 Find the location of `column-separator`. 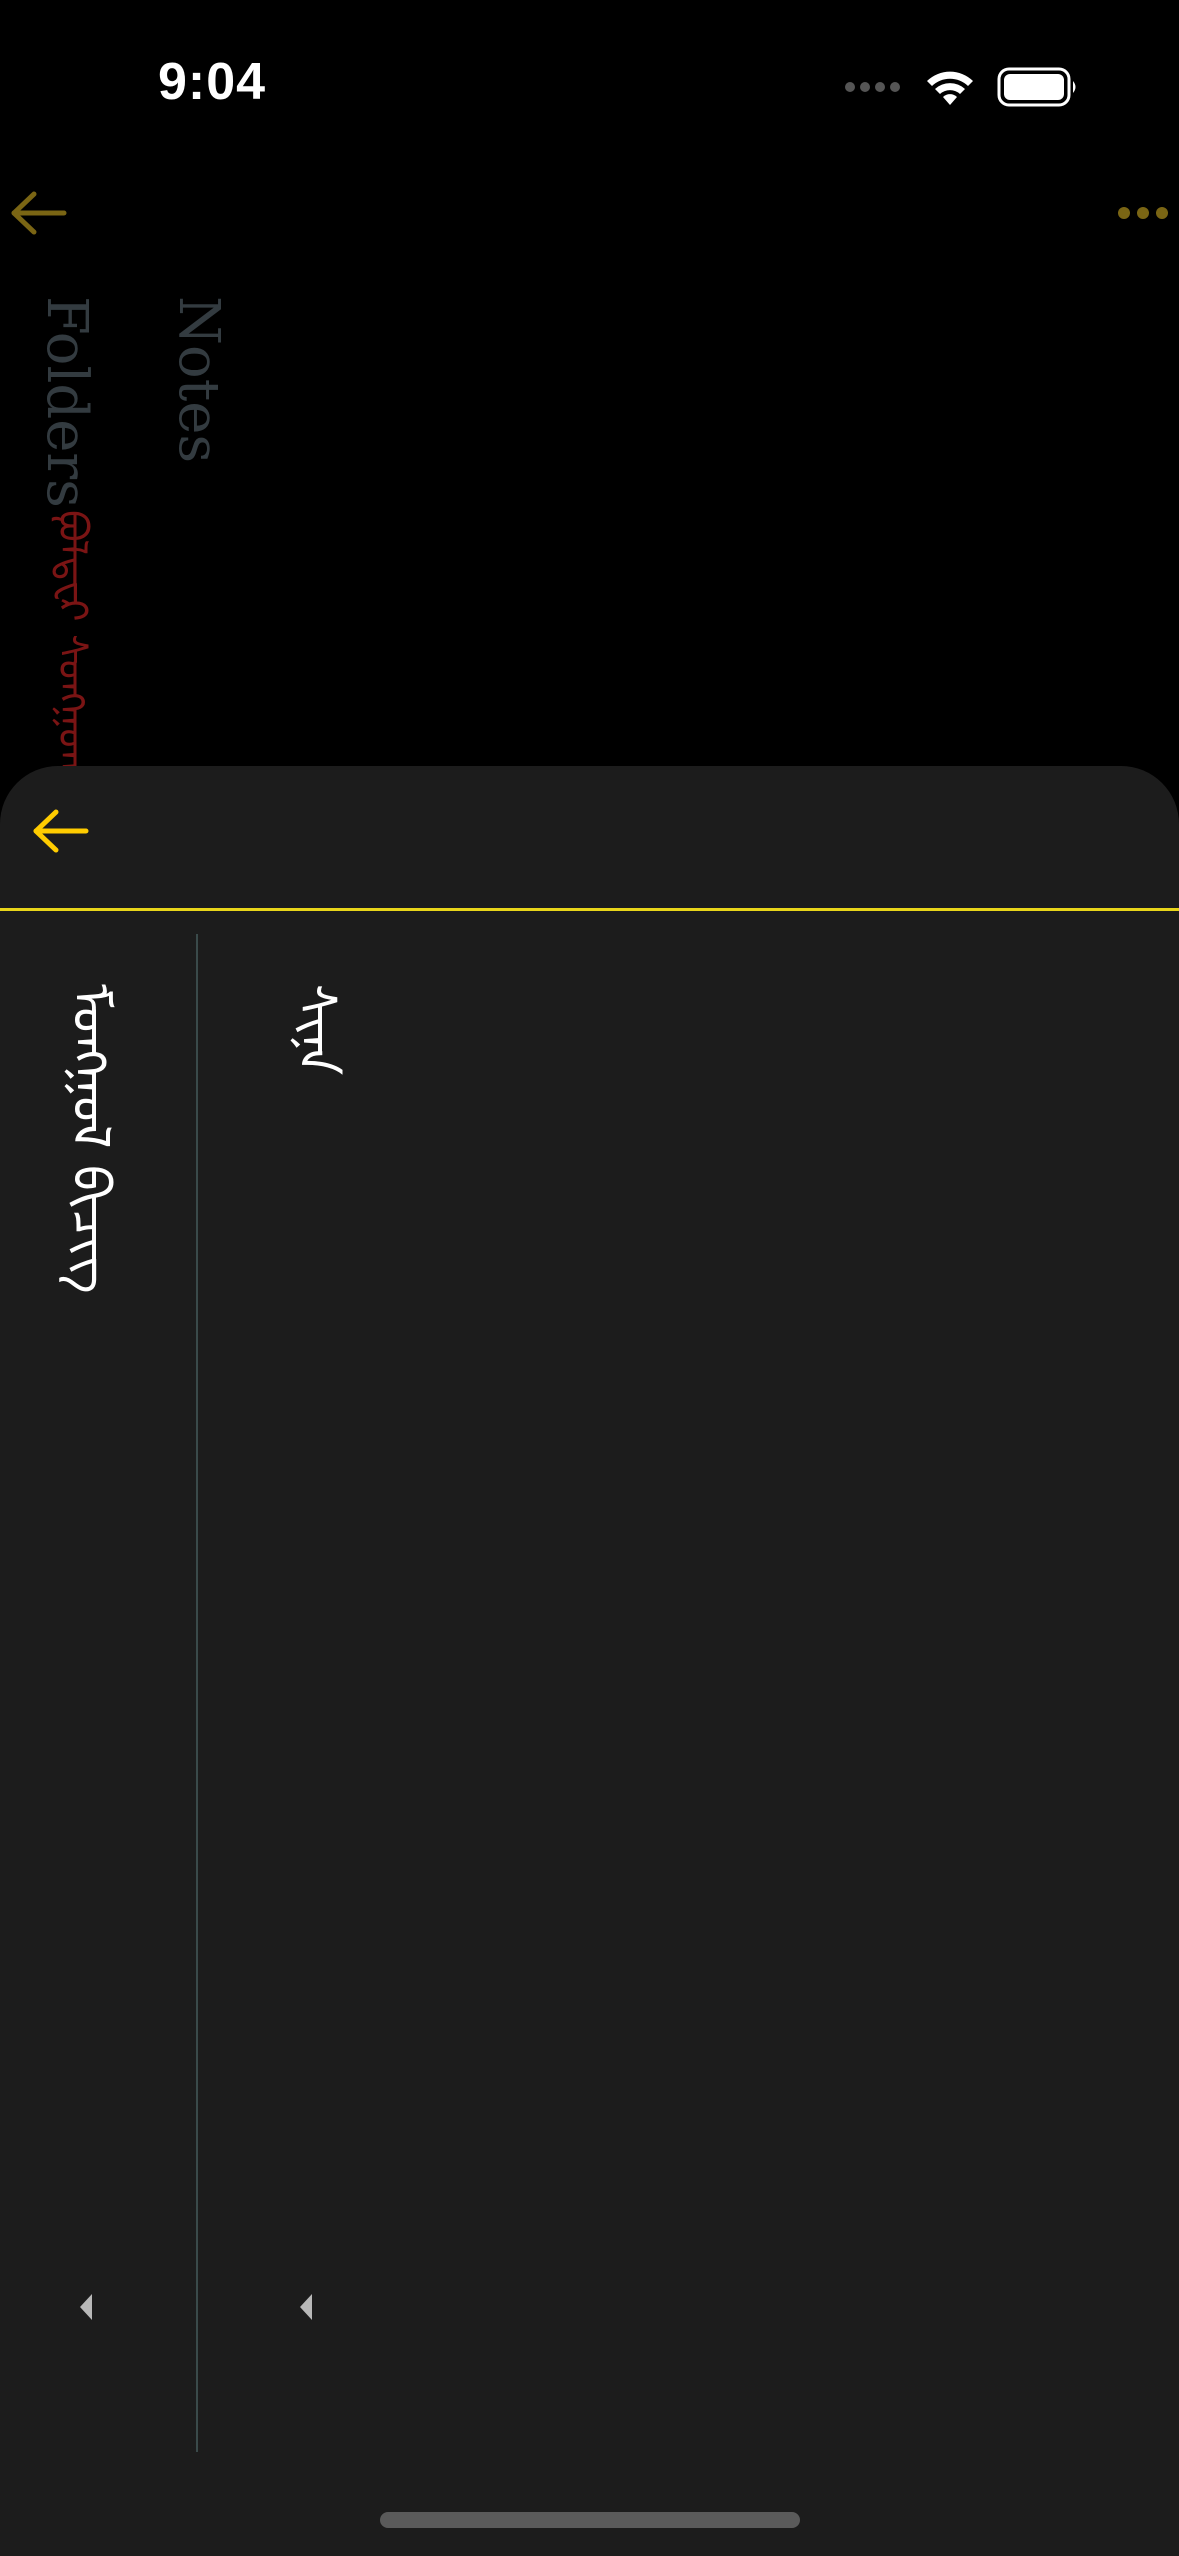

column-separator is located at coordinates (197, 1693).